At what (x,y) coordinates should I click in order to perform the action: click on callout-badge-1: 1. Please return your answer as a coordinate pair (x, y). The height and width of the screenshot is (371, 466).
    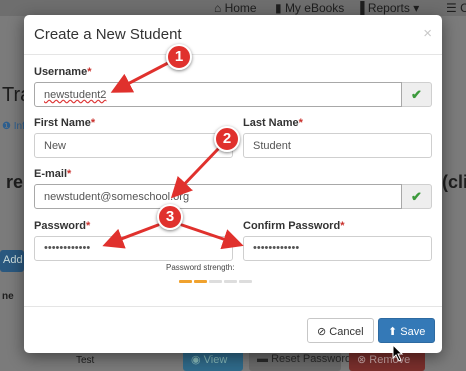
    Looking at the image, I should click on (179, 57).